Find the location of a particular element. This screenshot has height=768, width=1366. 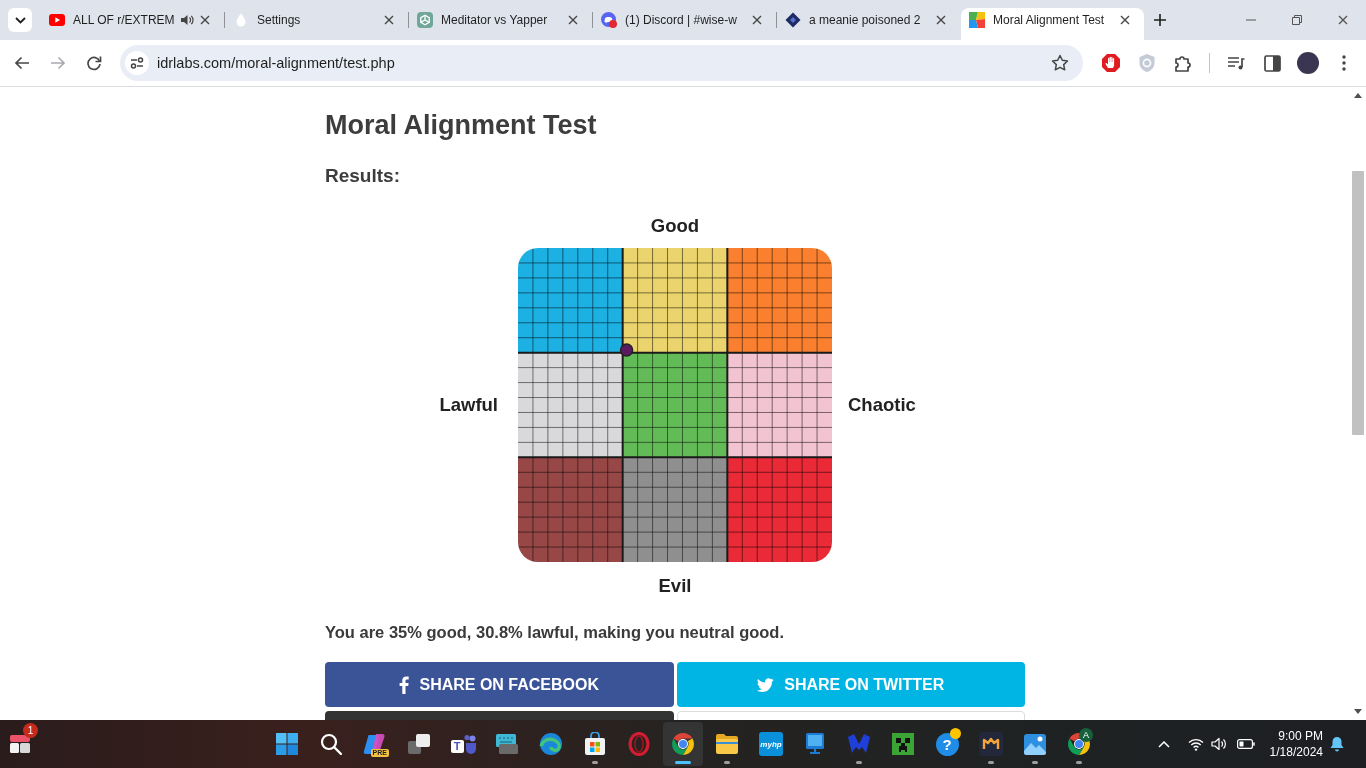

axis-label: Chaotic is located at coordinates (881, 405).